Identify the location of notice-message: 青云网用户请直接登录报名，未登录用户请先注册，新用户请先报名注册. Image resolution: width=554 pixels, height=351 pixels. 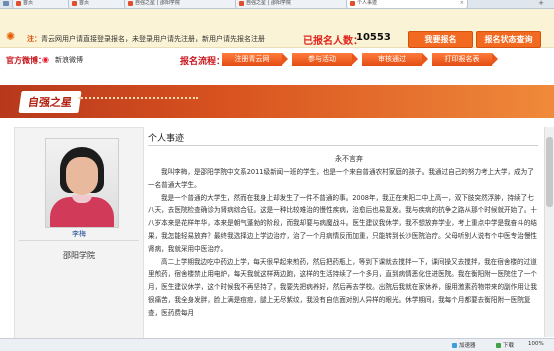
(153, 39).